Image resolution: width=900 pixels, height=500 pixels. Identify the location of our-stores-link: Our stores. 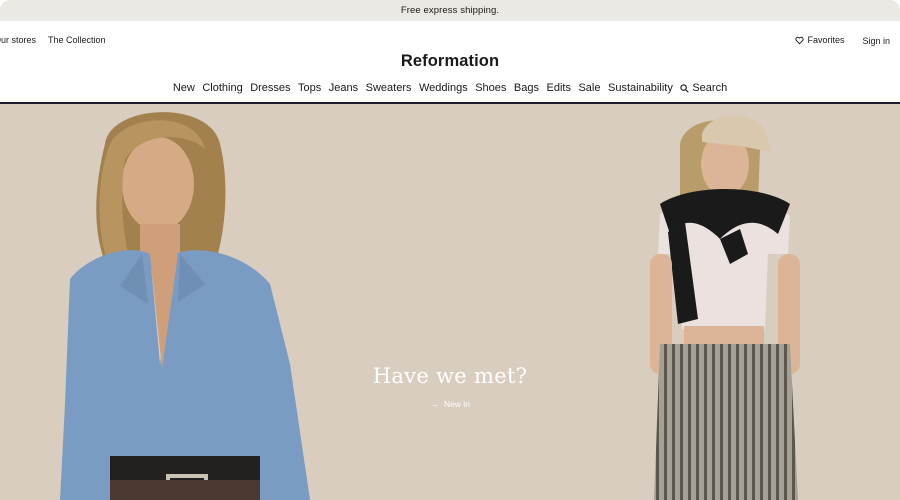
(18, 40).